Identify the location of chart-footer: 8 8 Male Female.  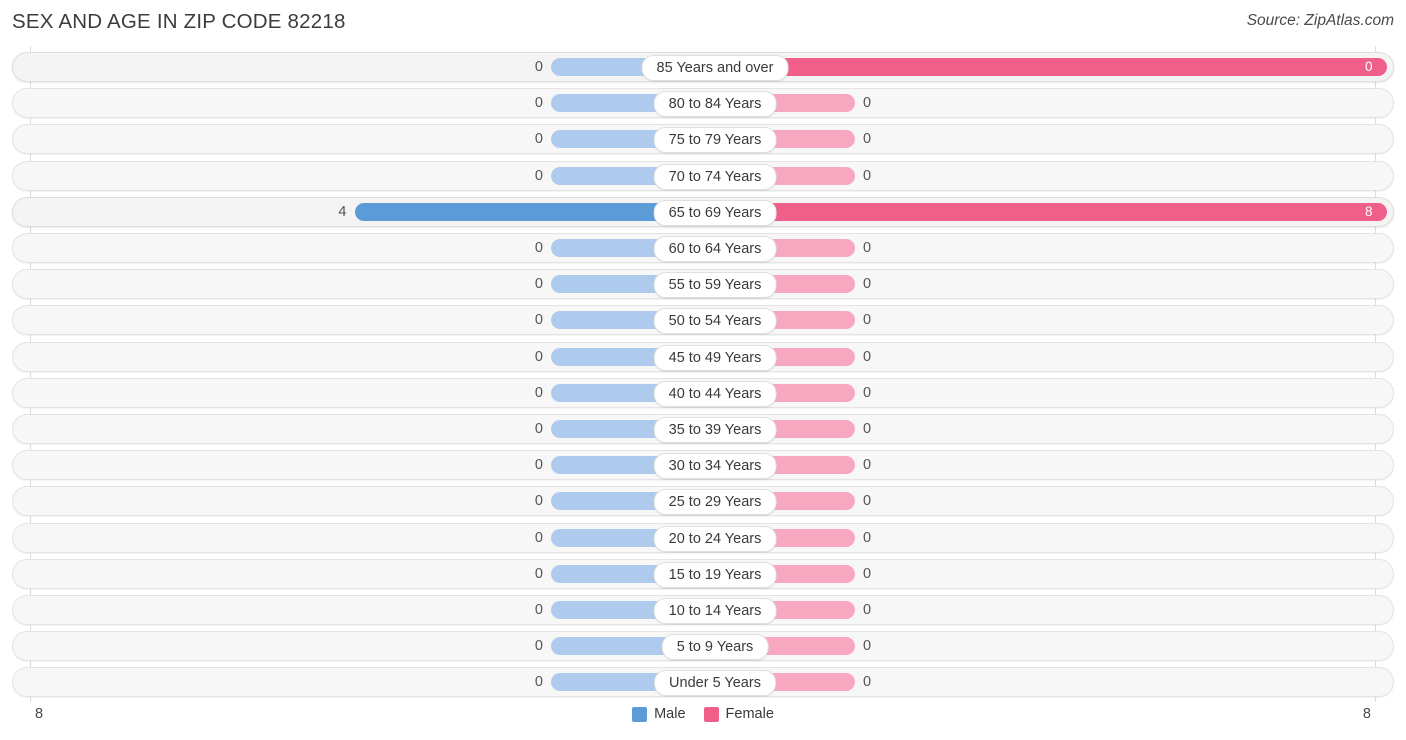
(703, 721).